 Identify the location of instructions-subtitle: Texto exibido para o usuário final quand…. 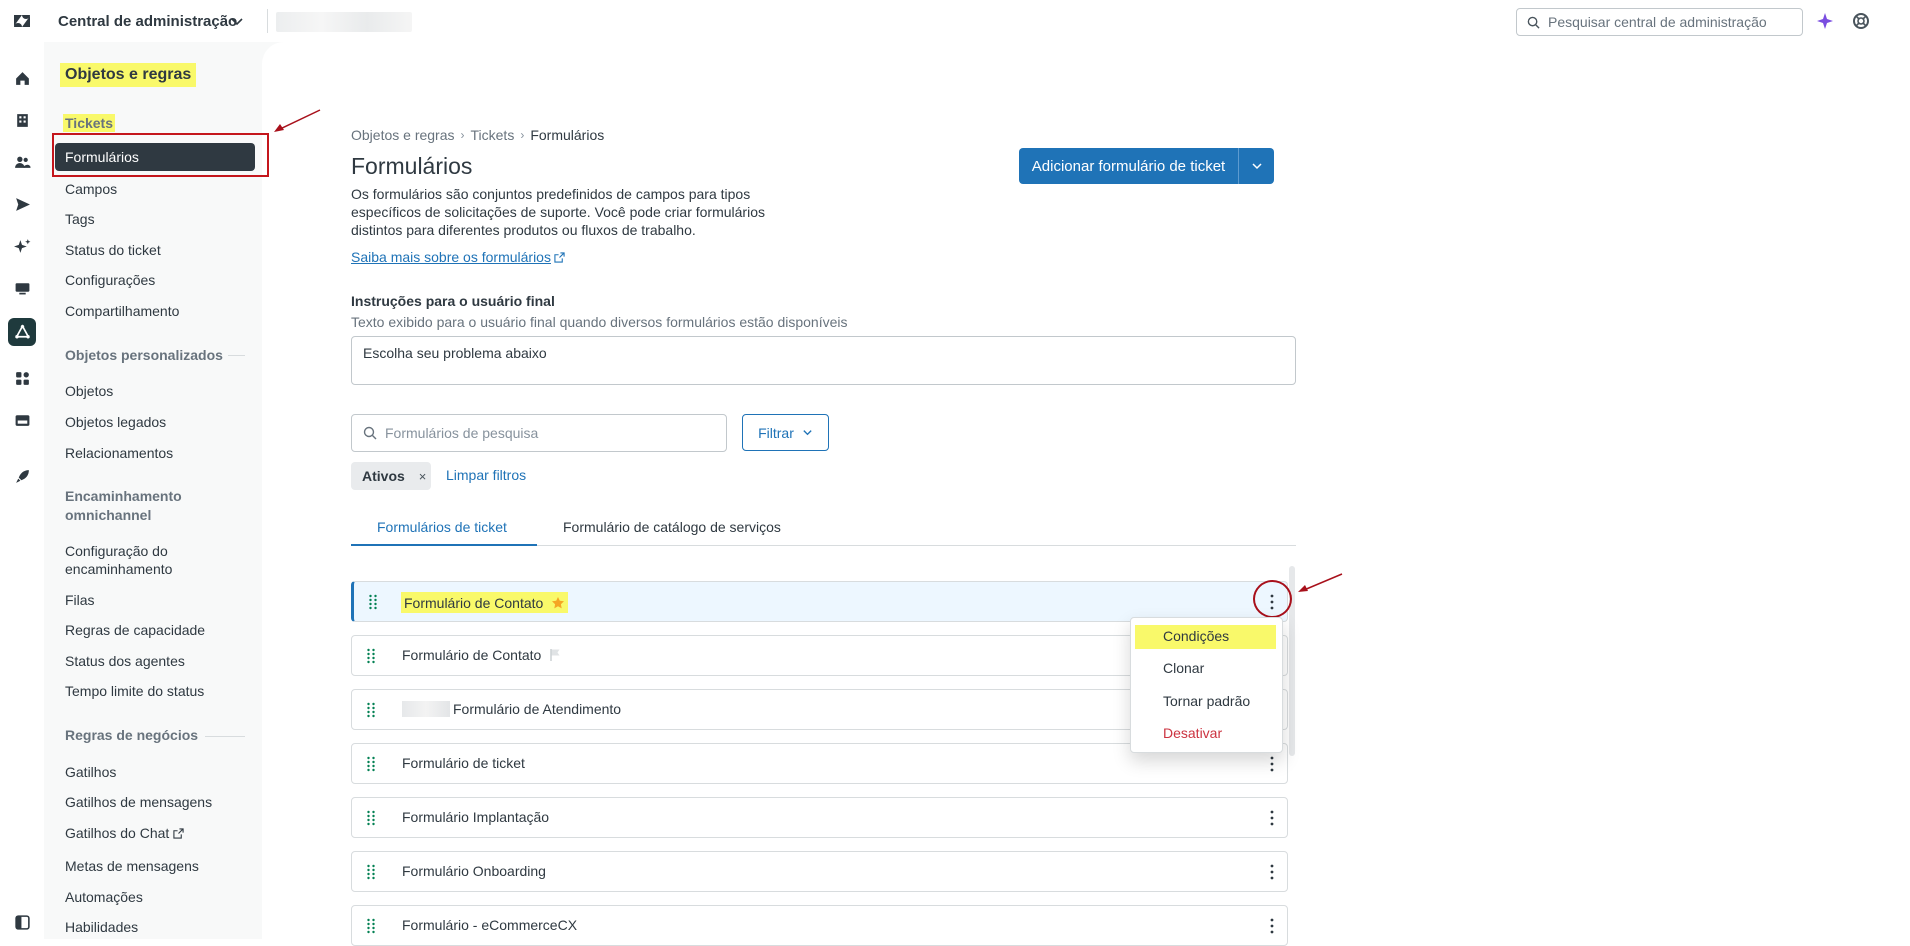
(599, 322).